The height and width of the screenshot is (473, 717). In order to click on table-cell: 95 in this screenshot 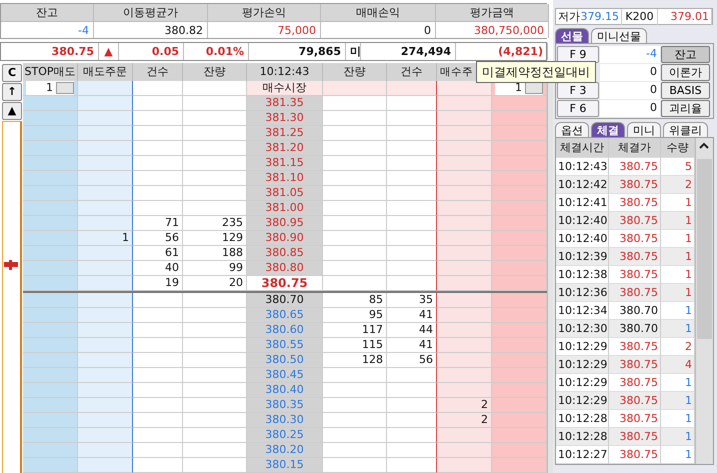, I will do `click(355, 315)`.